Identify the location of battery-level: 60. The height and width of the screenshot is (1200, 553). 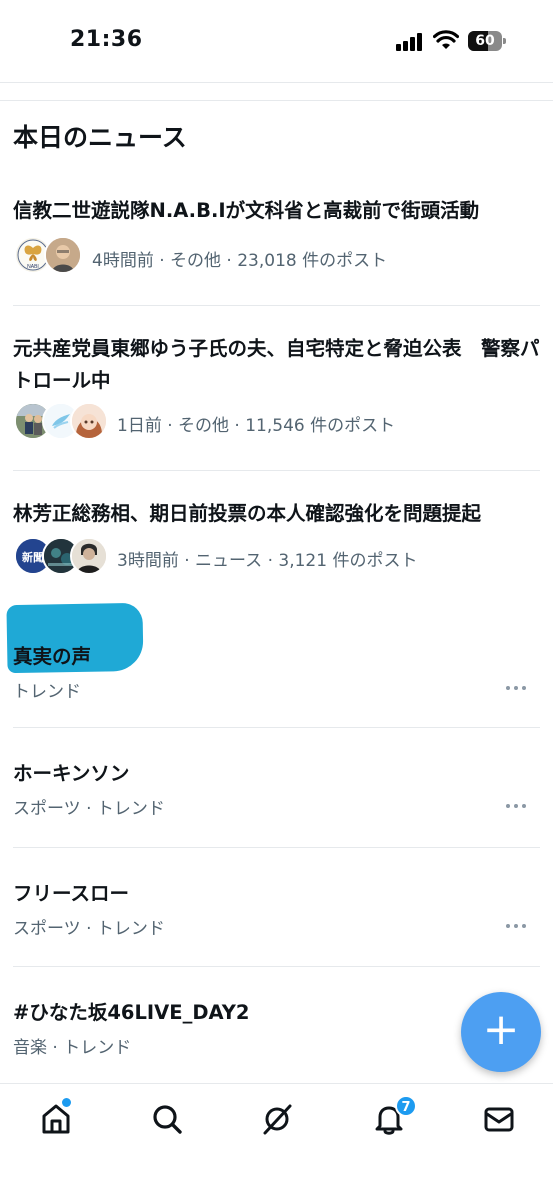
(485, 41).